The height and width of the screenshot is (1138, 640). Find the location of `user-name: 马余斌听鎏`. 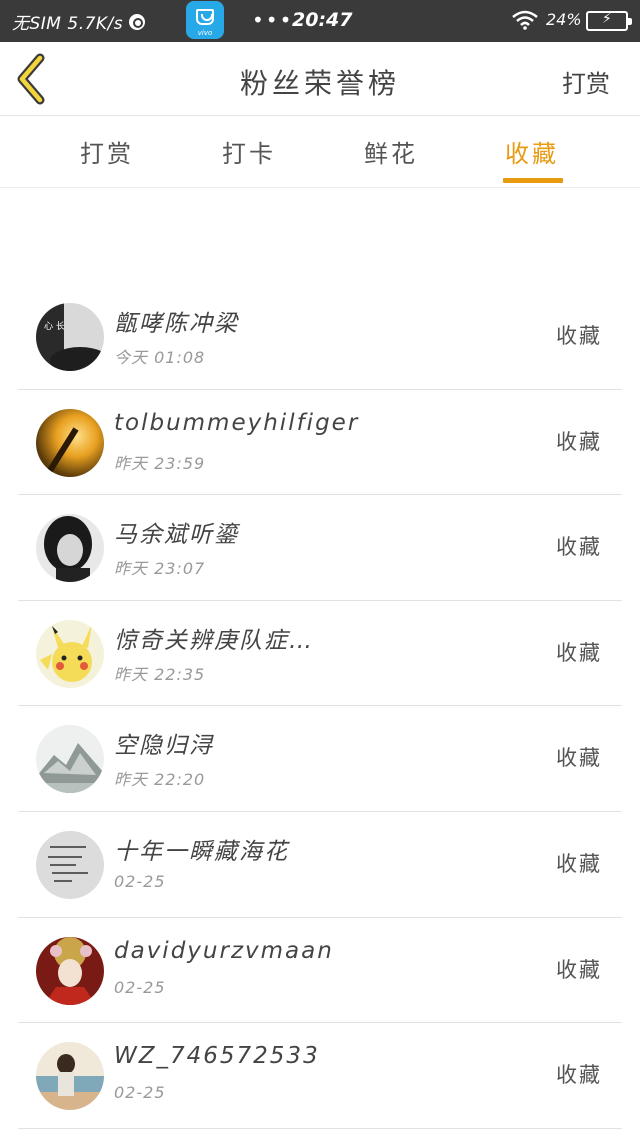

user-name: 马余斌听鎏 is located at coordinates (176, 535).